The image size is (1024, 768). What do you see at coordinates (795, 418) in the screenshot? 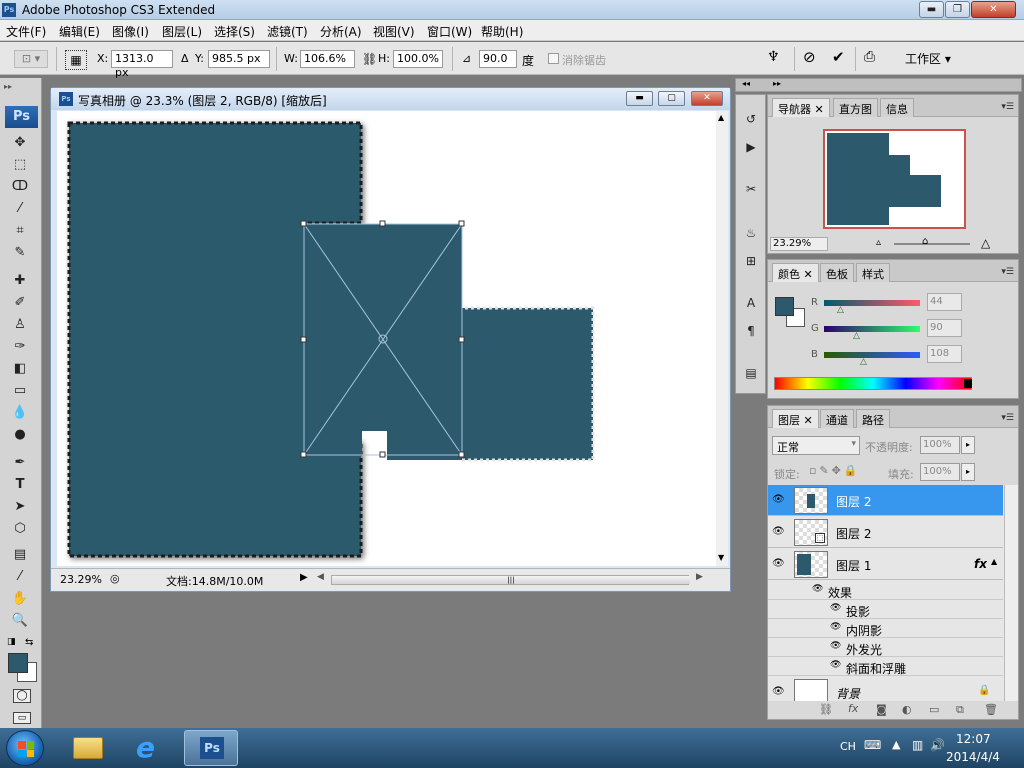
I see `tab-layers: 图层 ✕` at bounding box center [795, 418].